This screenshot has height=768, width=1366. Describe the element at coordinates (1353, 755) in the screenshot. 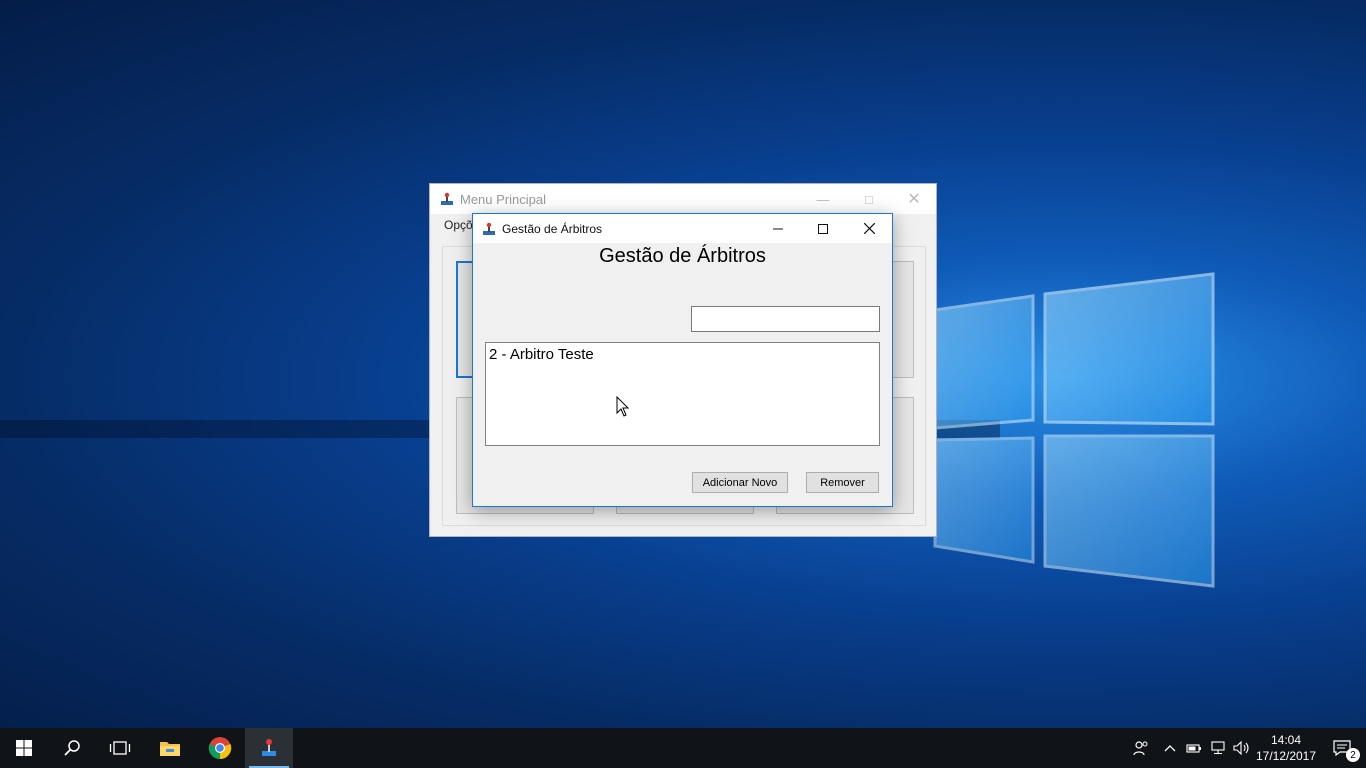

I see `notification-badge: 2` at that location.